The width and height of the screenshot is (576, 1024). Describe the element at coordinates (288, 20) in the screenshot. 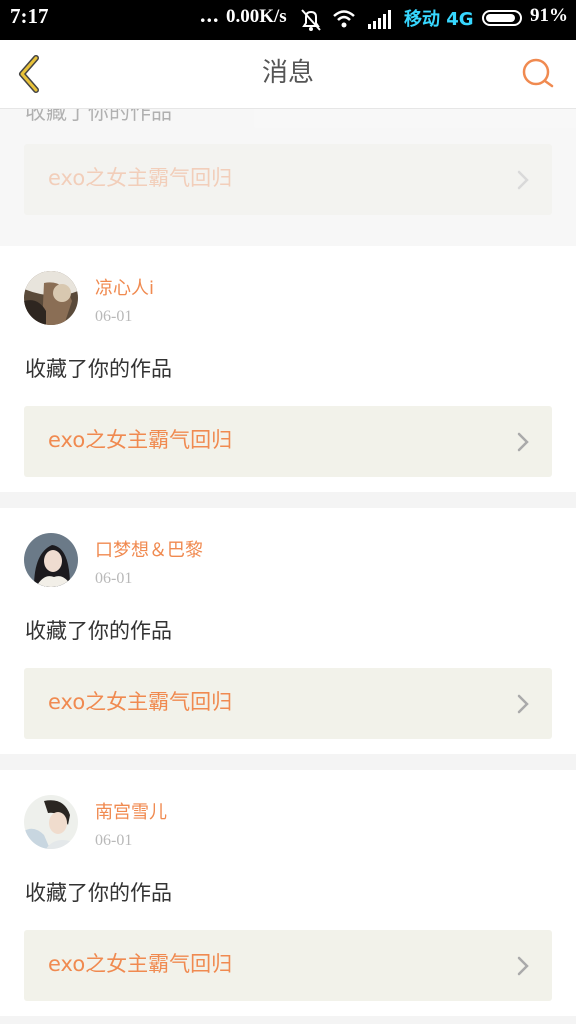

I see `status-bar: 7:17 ... 0.00K/s 移动 4G 91%` at that location.